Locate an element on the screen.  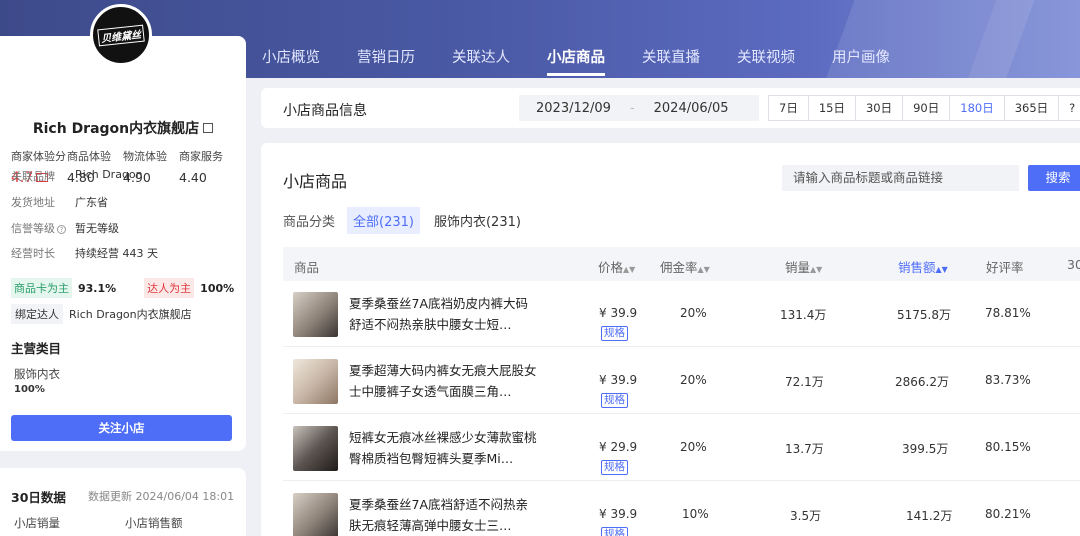
nav-tabs: 小店概览 营销日历 关联达人 小店商品 关联直播 关联视频 用户画像 is located at coordinates (594, 61).